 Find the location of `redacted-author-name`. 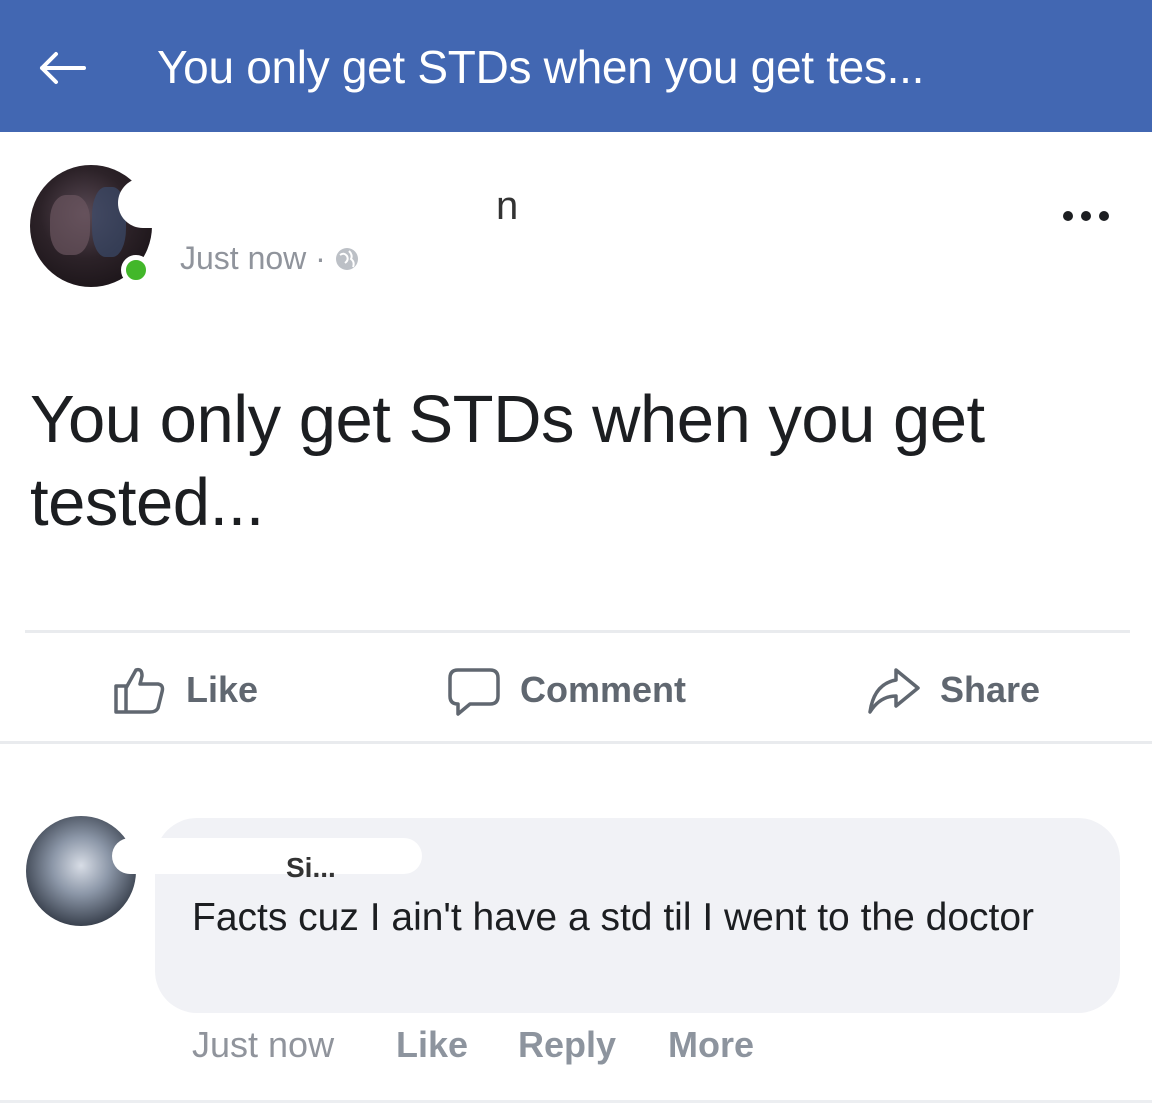

redacted-author-name is located at coordinates (314, 203).